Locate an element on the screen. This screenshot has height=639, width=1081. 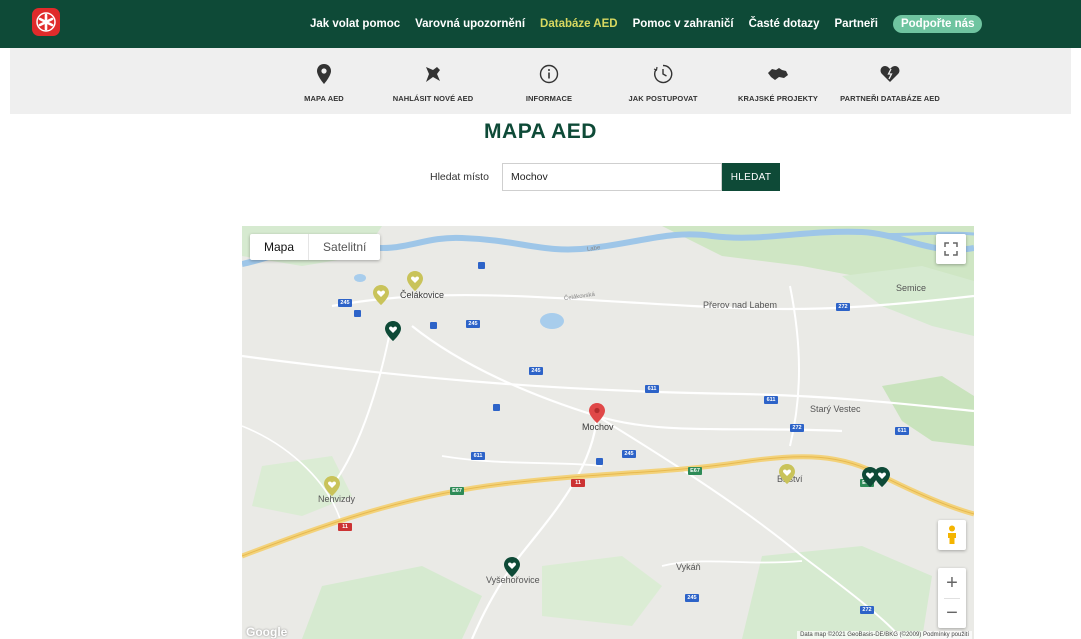
page-title: MAPA AED is located at coordinates (540, 131).